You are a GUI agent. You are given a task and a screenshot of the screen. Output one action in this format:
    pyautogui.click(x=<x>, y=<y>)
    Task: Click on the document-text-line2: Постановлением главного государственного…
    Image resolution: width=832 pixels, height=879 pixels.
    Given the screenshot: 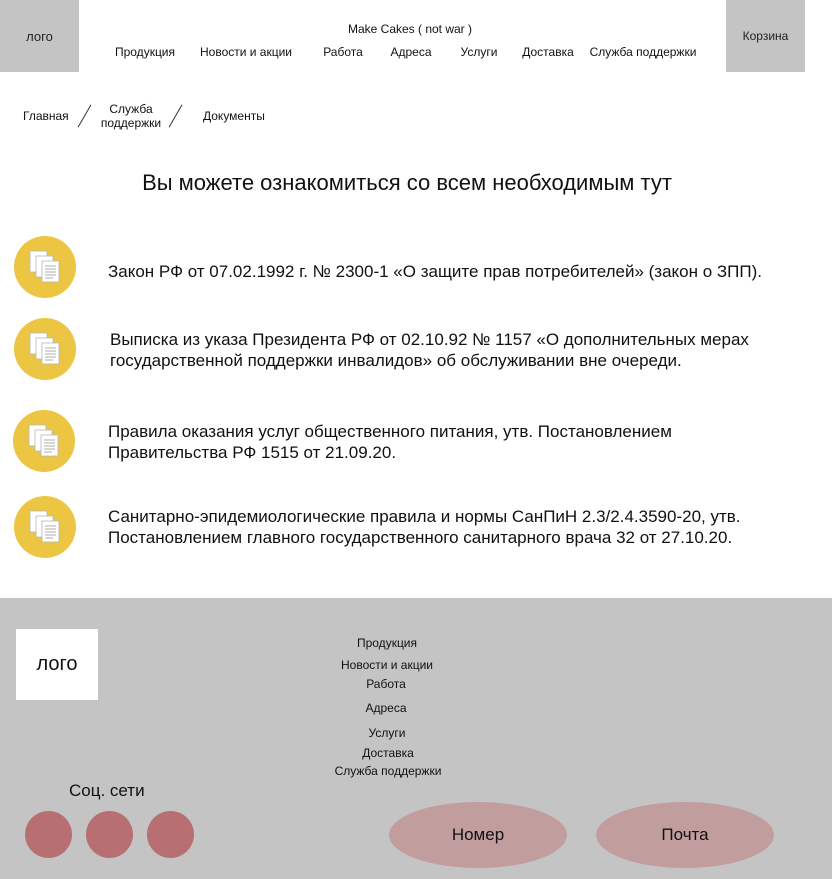 What is the action you would take?
    pyautogui.click(x=420, y=537)
    